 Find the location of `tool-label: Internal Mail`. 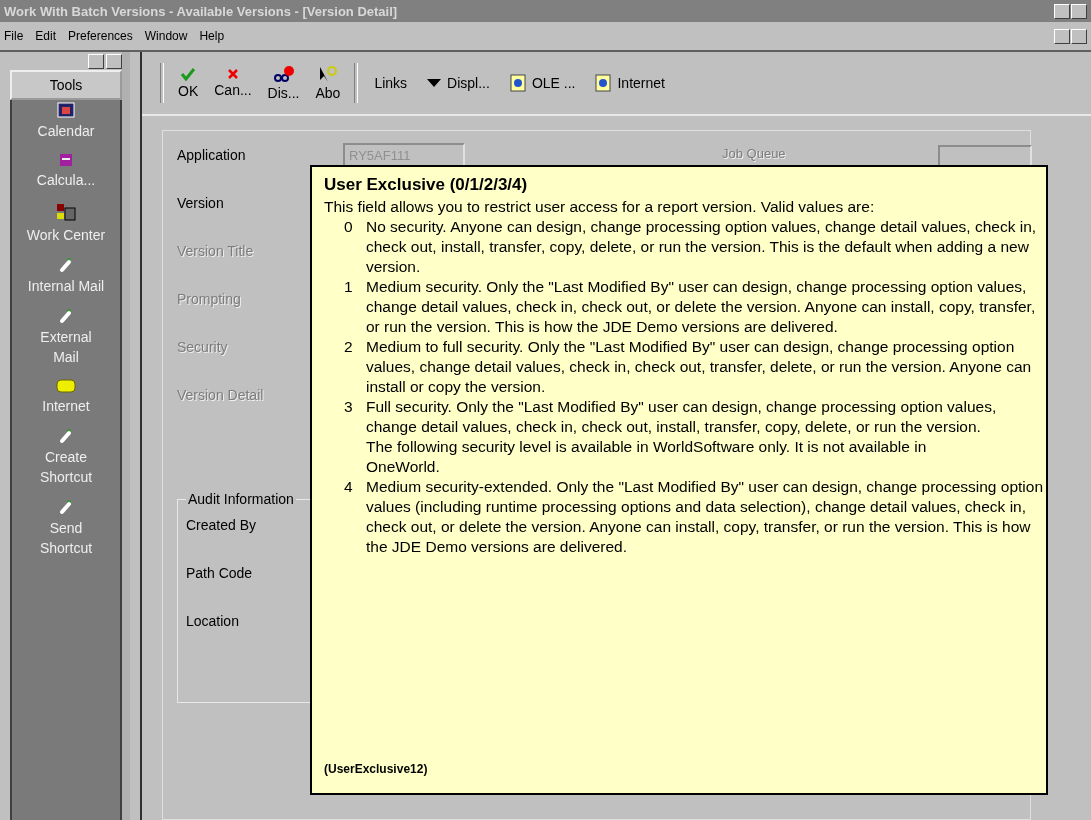

tool-label: Internal Mail is located at coordinates (66, 286).